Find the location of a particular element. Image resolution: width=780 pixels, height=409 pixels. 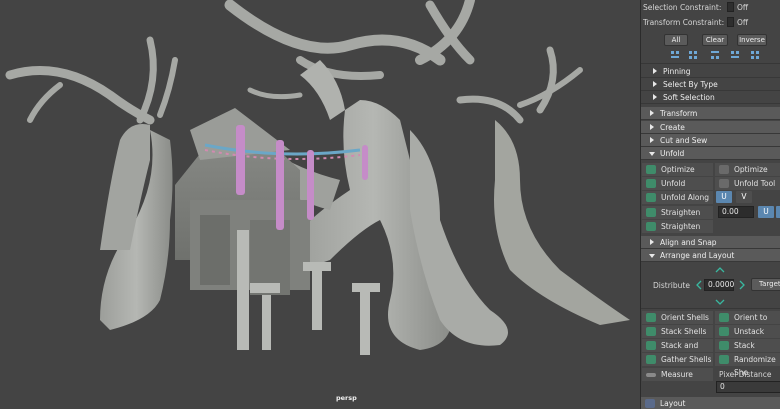

selection-constraint-value: Off is located at coordinates (742, 7).